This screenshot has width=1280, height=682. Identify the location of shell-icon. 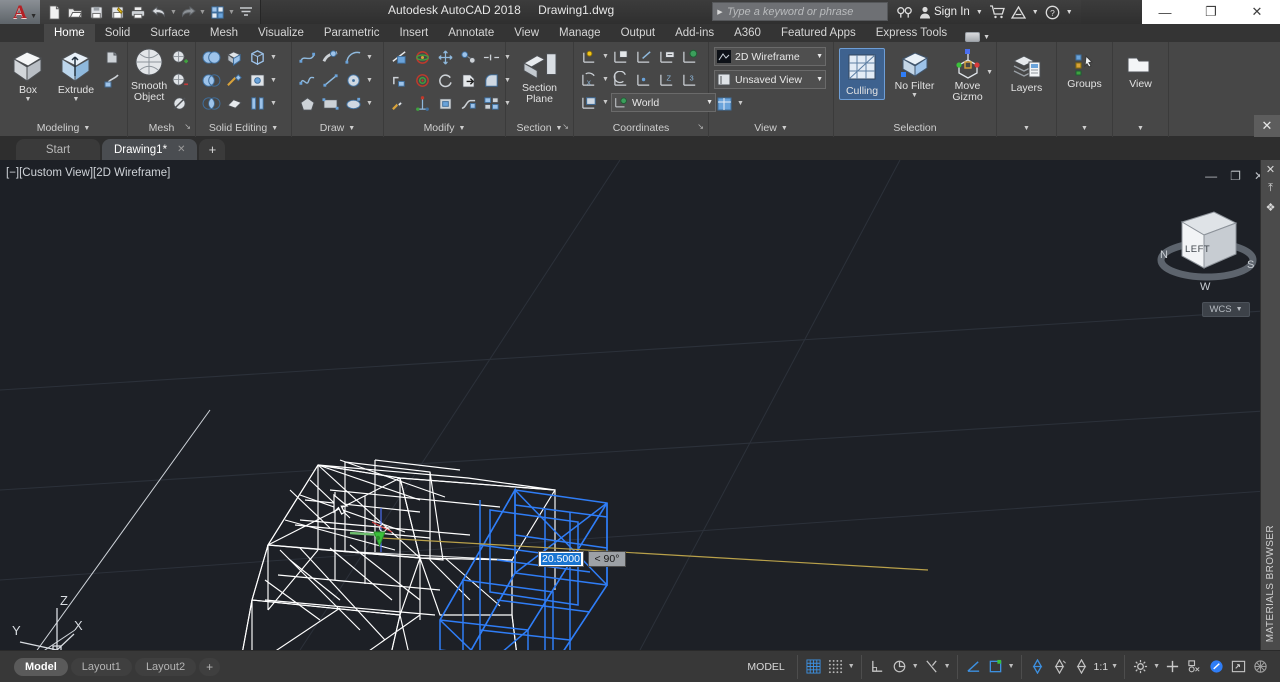
(445, 103).